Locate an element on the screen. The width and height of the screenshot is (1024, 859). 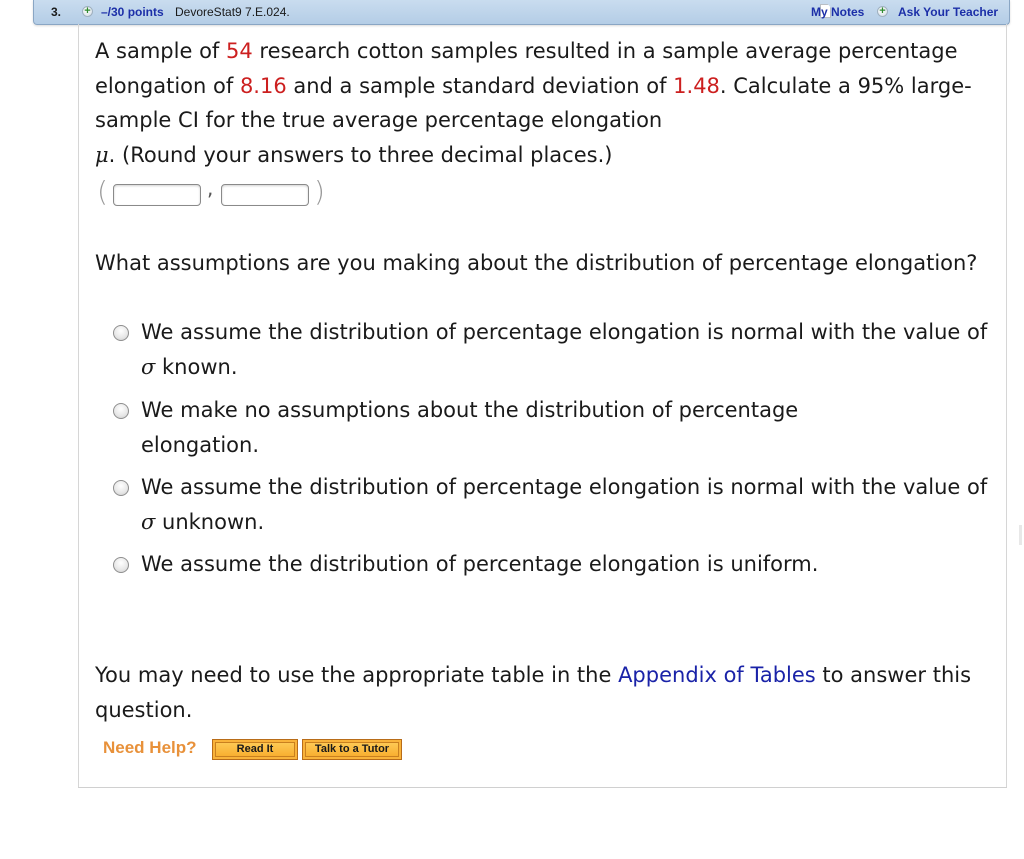
text: known. is located at coordinates (196, 366).